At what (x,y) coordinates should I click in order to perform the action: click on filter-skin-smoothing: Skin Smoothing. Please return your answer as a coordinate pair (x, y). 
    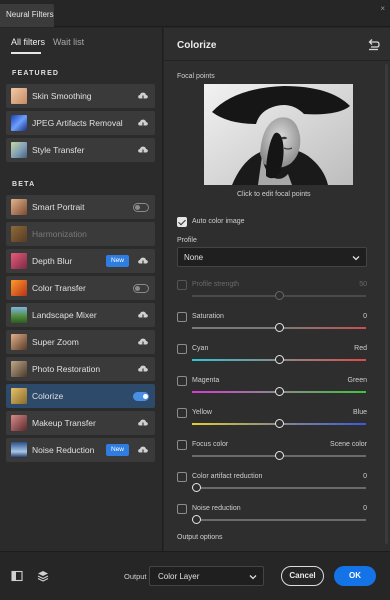
    Looking at the image, I should click on (80, 96).